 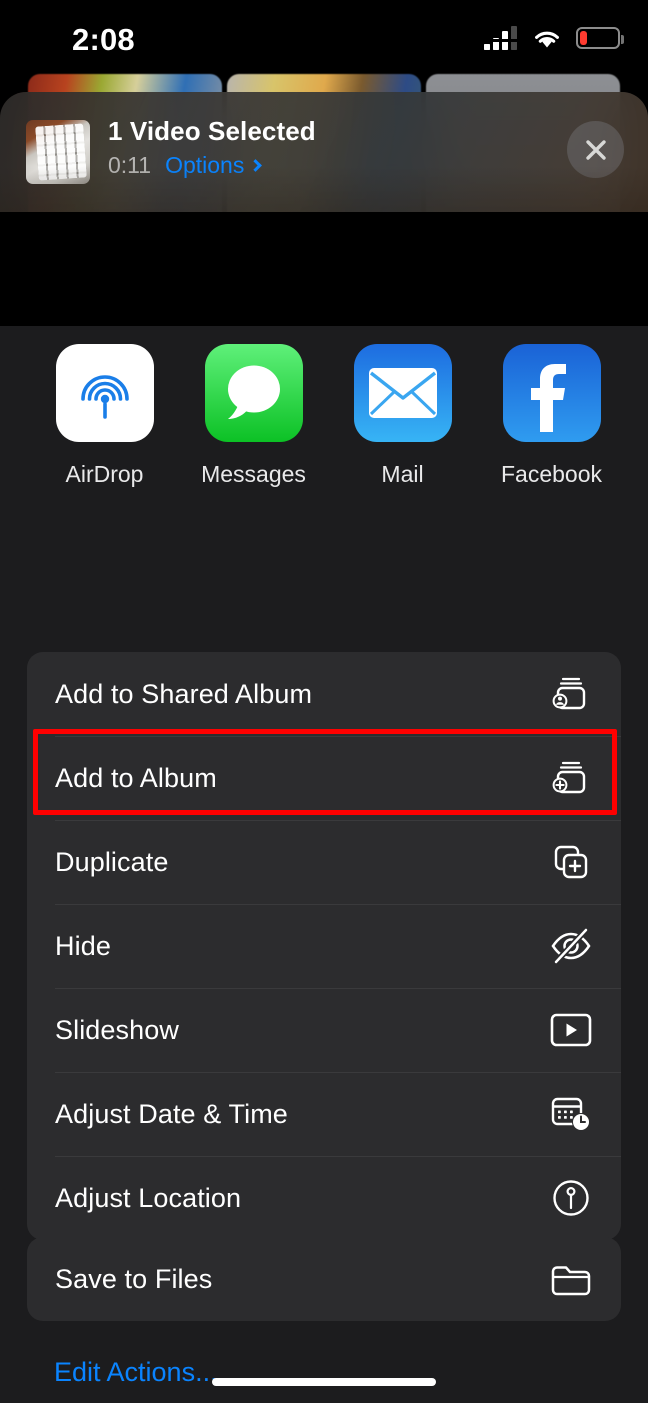 What do you see at coordinates (571, 1279) in the screenshot?
I see `folder-icon` at bounding box center [571, 1279].